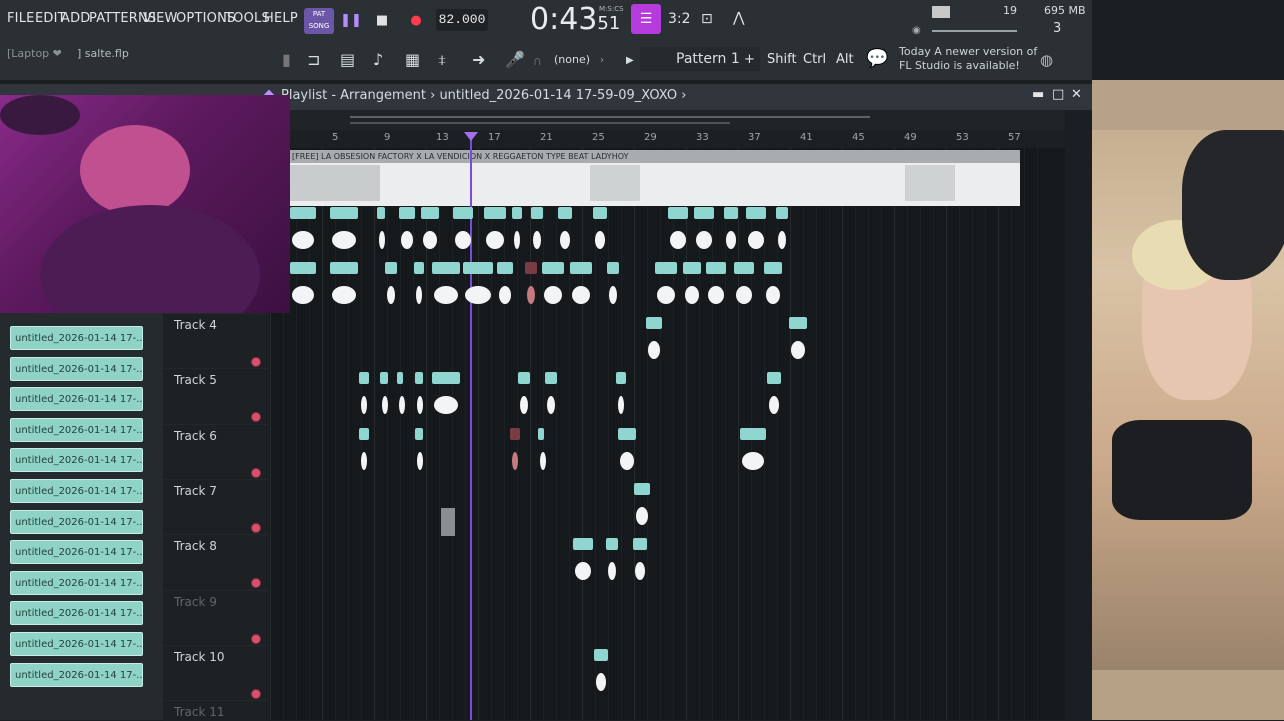  I want to click on shift-key: Shift, so click(782, 59).